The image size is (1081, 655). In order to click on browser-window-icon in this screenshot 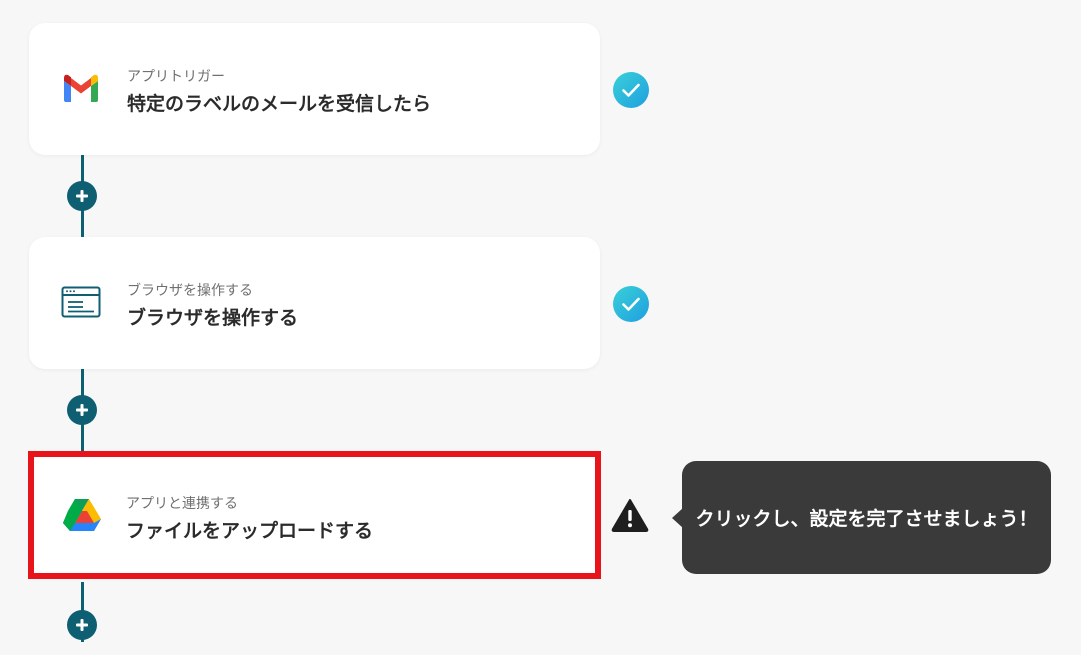, I will do `click(81, 302)`.